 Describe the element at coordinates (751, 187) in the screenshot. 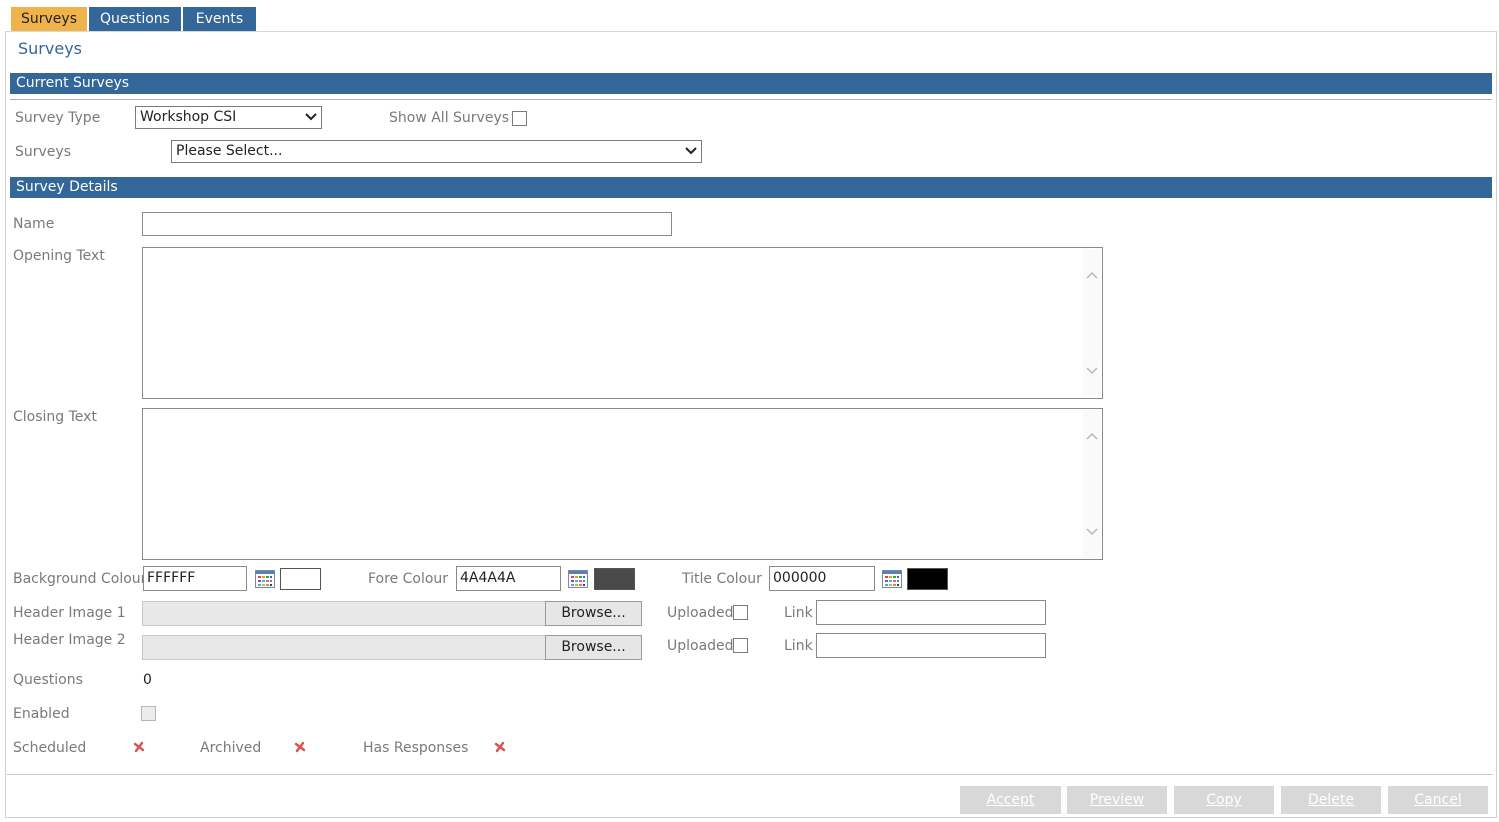

I see `survey-details-header: Survey Details` at that location.